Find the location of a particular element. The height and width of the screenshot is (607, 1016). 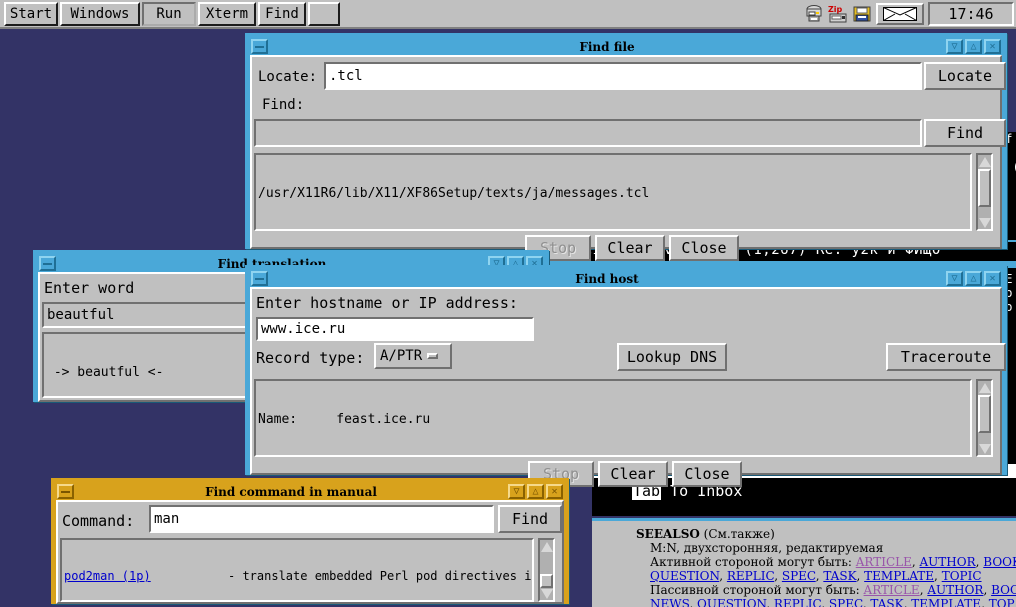

manual-find-button: Find is located at coordinates (530, 519).